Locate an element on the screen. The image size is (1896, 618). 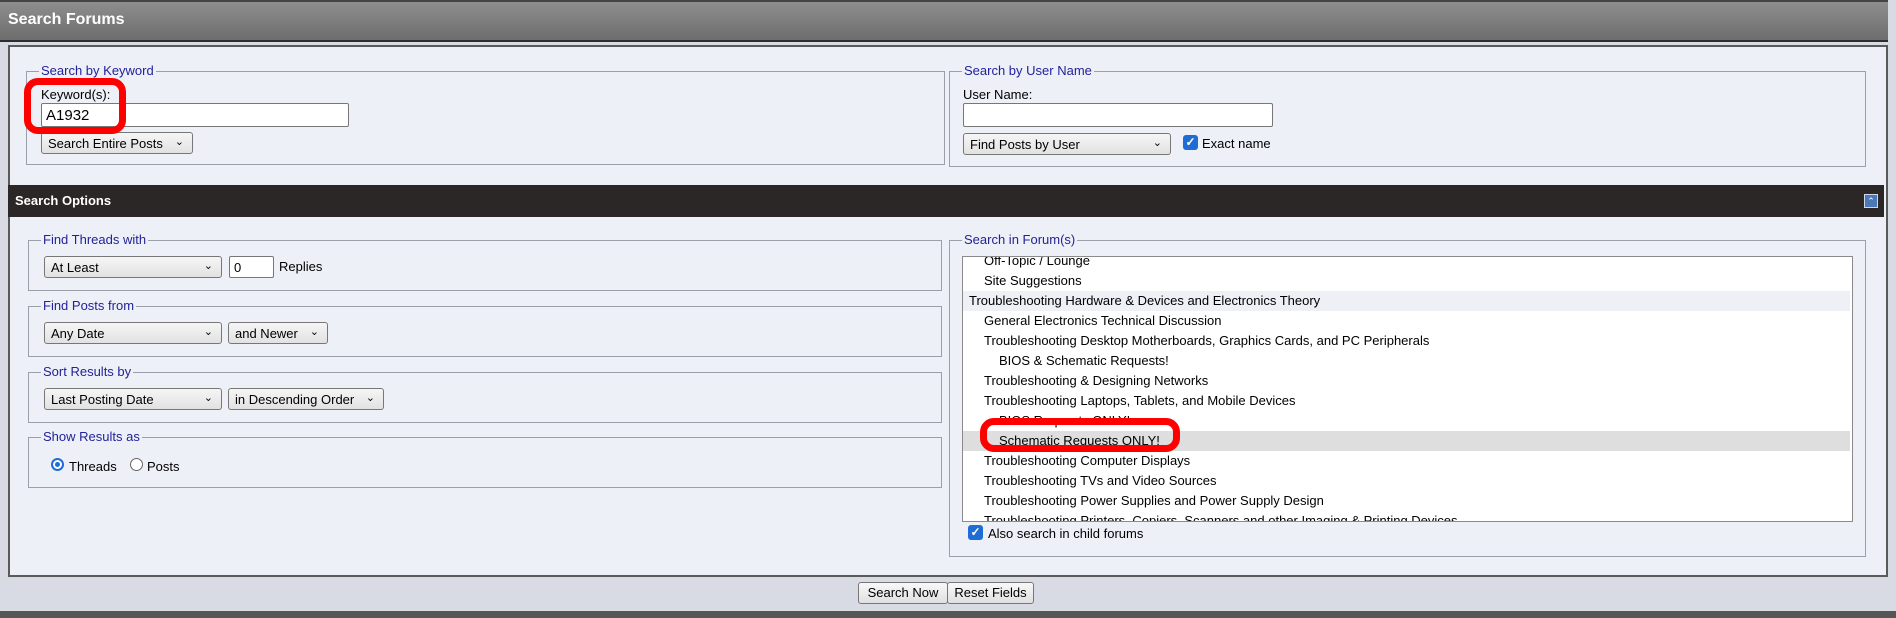
username-label: User Name: is located at coordinates (998, 94).